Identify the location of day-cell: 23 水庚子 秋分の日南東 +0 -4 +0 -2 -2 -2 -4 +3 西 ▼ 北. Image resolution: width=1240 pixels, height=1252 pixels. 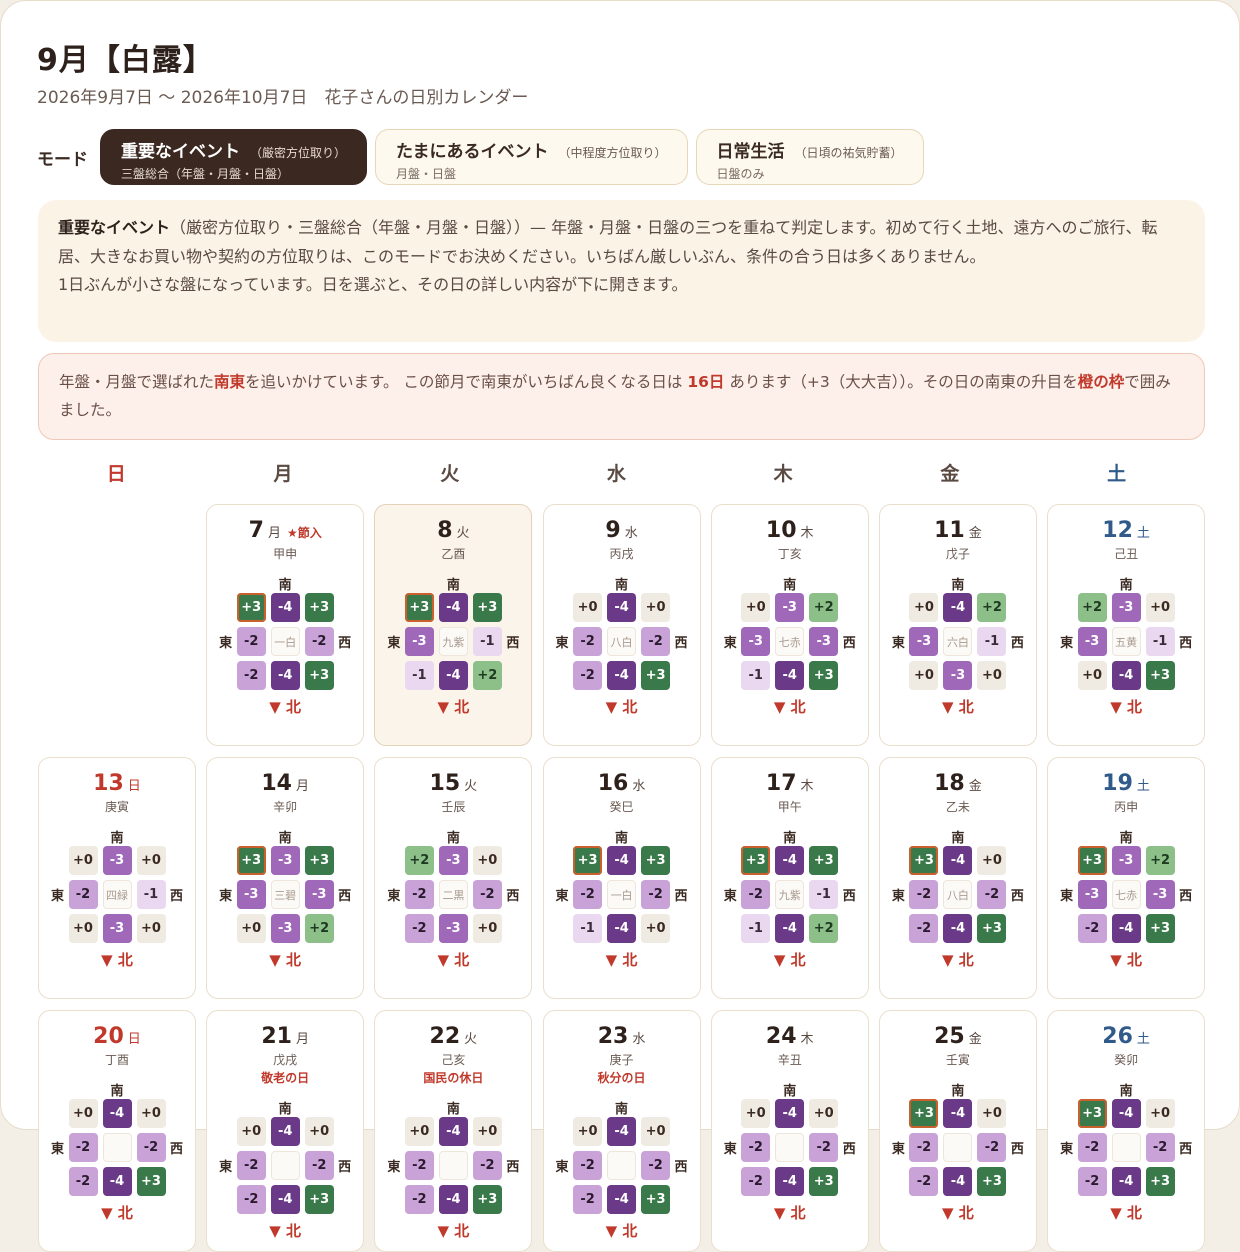
(621, 1131).